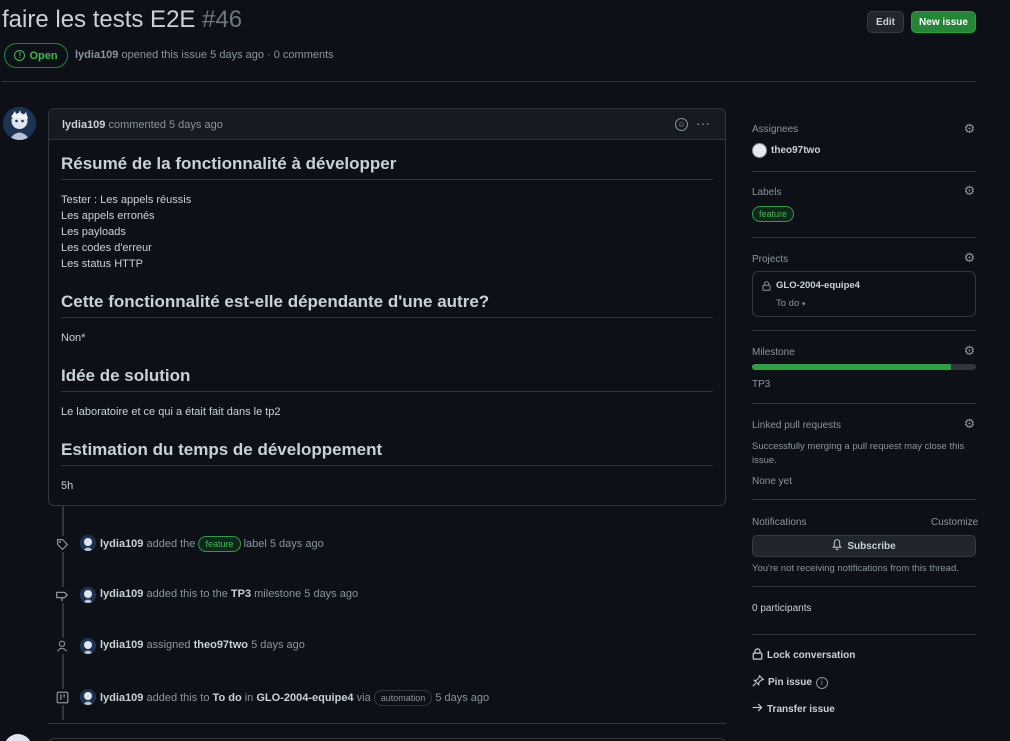 The height and width of the screenshot is (741, 1010). I want to click on assignee-link: theo97two, so click(221, 645).